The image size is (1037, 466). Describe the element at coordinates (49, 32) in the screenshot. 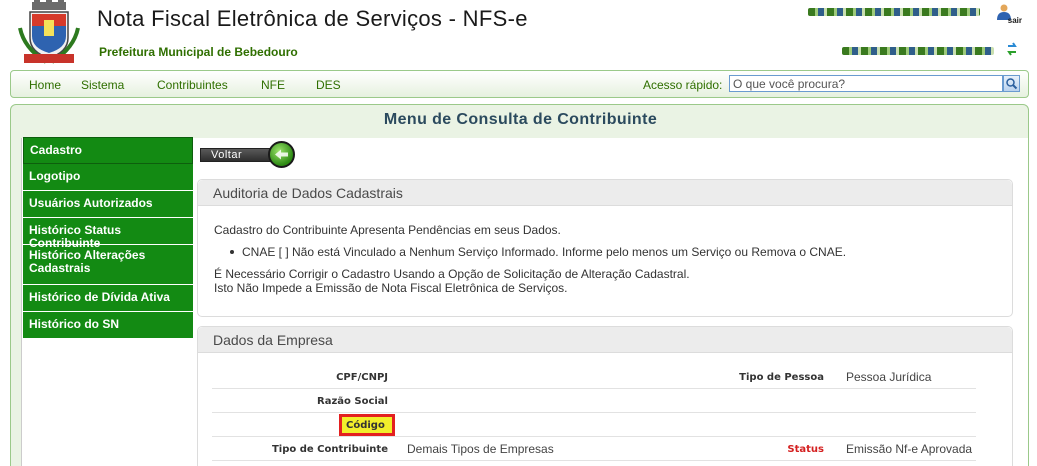

I see `municipal-crest-icon` at that location.